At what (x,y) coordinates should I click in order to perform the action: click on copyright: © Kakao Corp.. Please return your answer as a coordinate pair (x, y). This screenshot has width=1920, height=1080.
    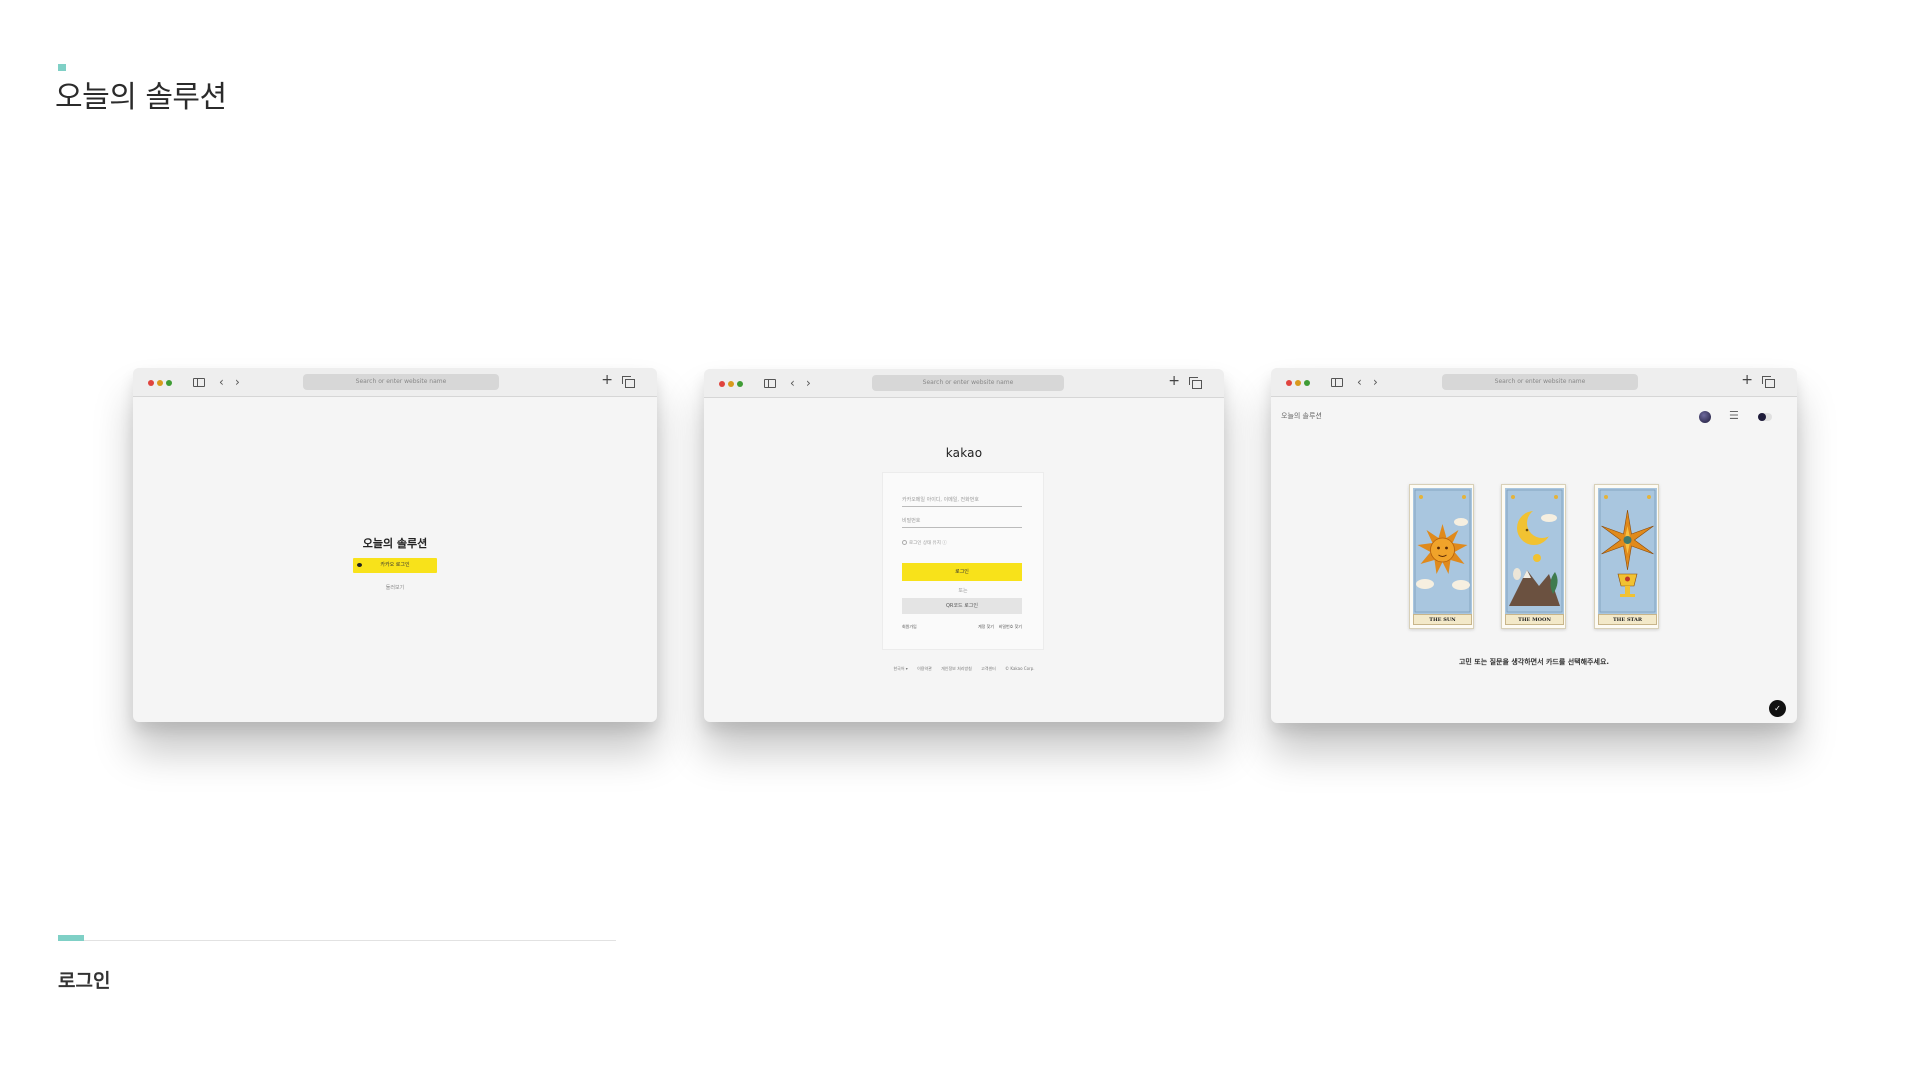
    Looking at the image, I should click on (1020, 668).